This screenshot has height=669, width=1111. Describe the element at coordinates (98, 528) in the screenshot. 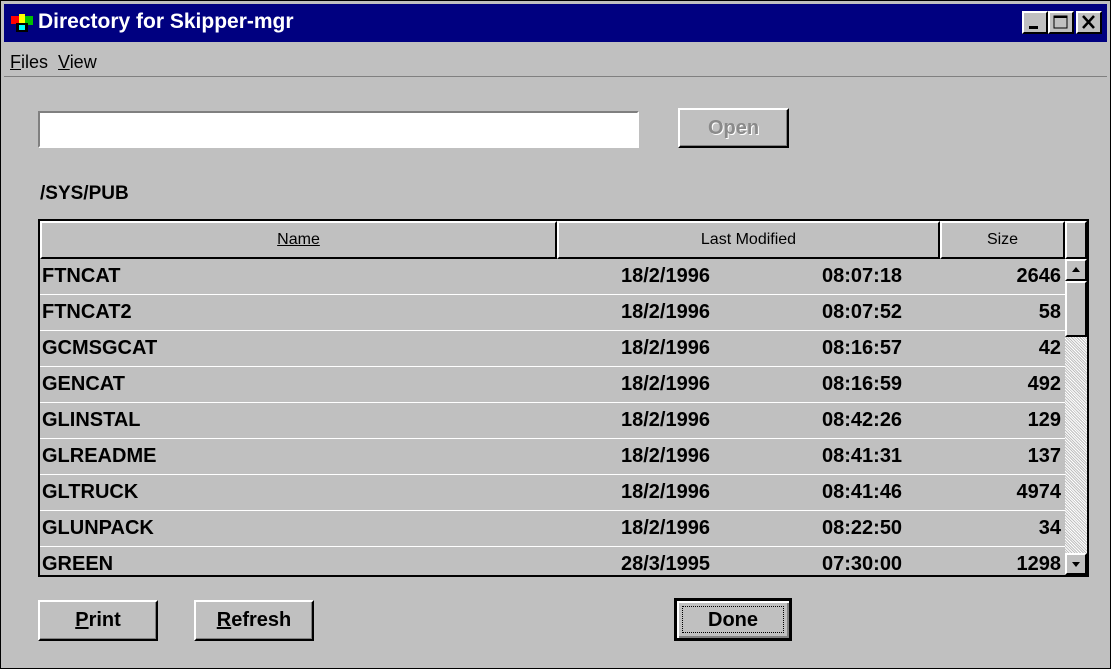

I see `file-name-cell: GLUNPACK` at that location.